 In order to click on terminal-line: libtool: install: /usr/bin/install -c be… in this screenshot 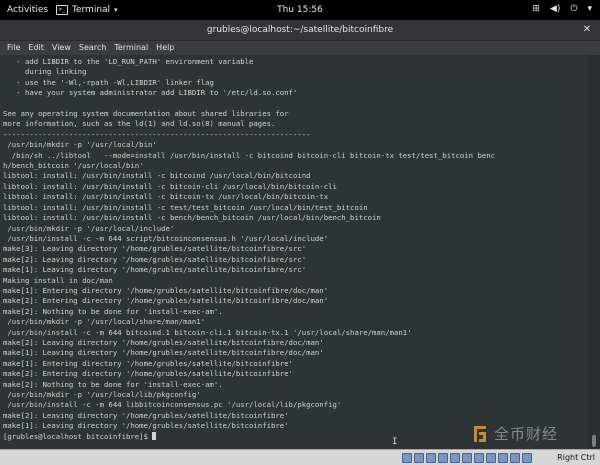, I will do `click(192, 218)`.